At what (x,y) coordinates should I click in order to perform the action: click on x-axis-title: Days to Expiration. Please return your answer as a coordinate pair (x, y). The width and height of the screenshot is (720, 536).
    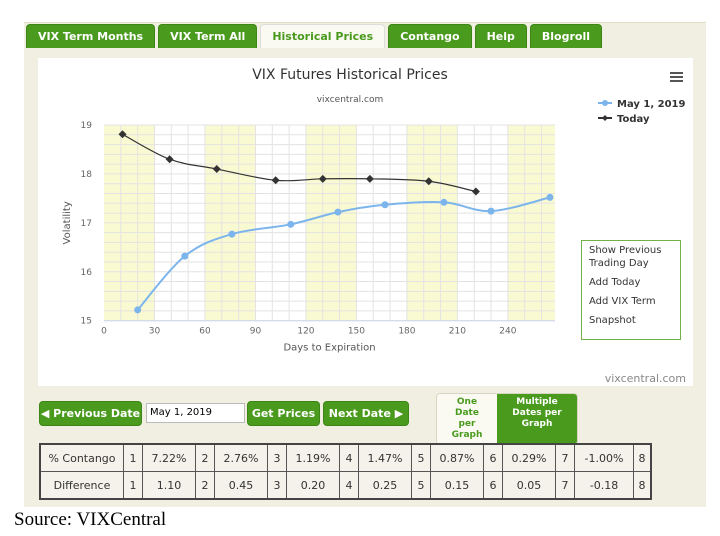
    Looking at the image, I should click on (329, 348).